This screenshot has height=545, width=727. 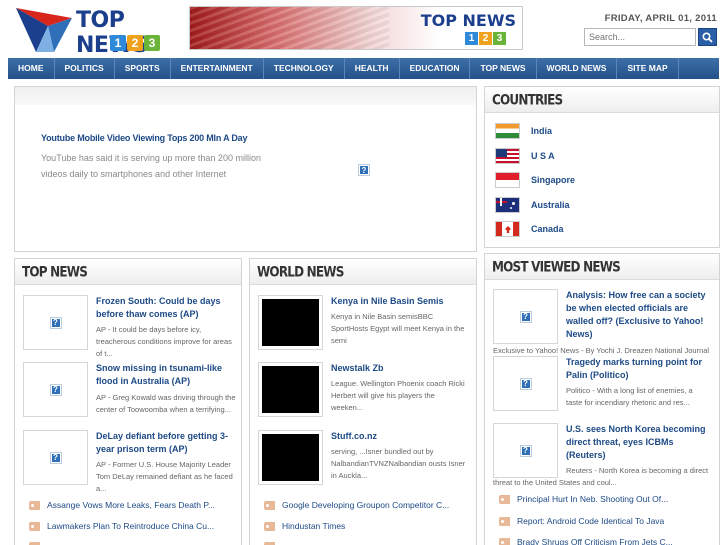 I want to click on banner-digit: 2, so click(x=485, y=38).